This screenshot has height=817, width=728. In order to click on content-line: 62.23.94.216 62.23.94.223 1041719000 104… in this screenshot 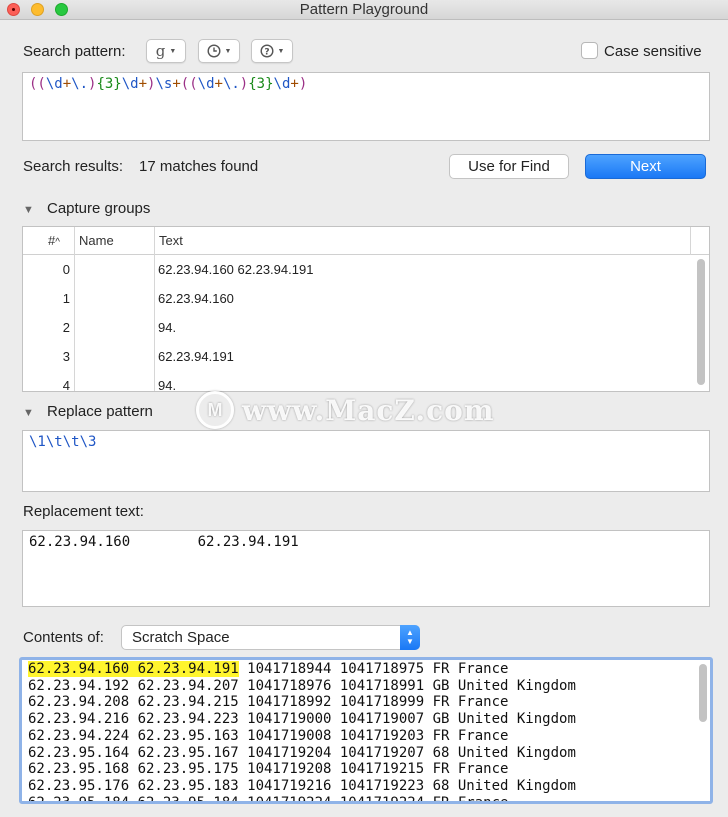, I will do `click(302, 719)`.